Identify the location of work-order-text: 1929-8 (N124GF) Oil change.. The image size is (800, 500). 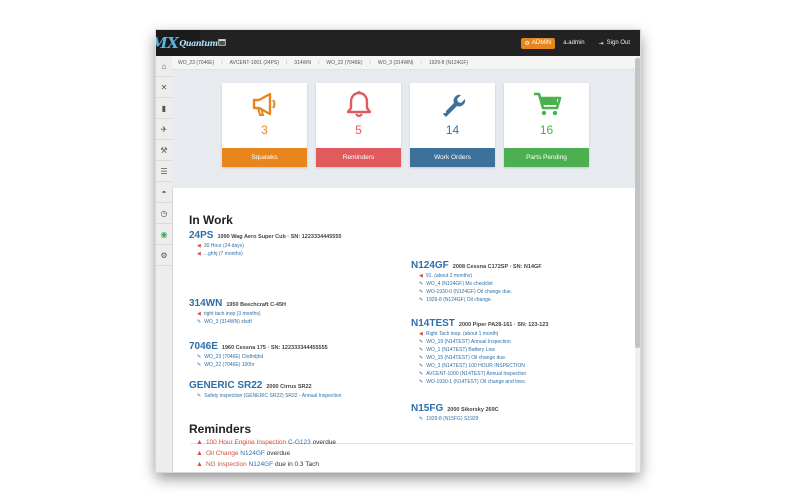
(459, 300).